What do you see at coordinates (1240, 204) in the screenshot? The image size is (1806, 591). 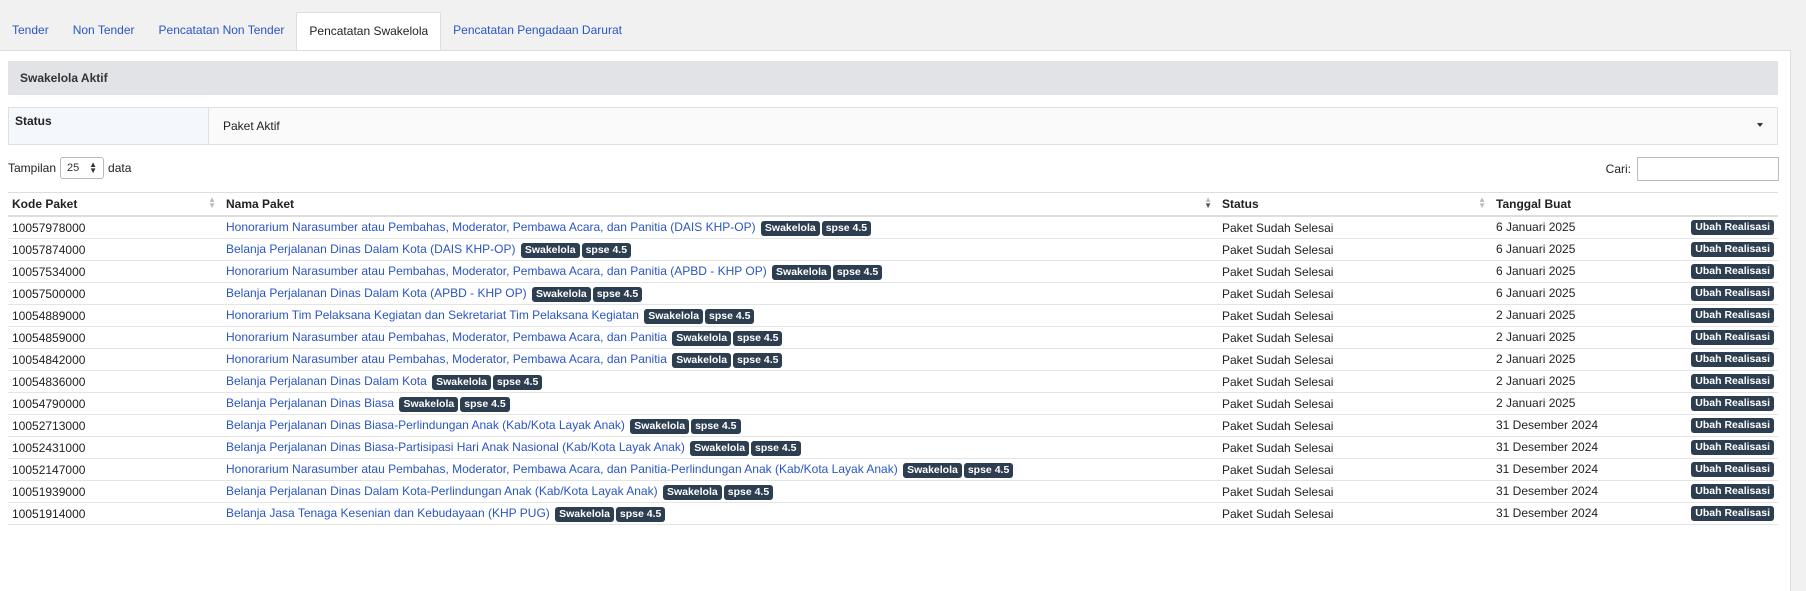 I see `header-status-label: Status` at bounding box center [1240, 204].